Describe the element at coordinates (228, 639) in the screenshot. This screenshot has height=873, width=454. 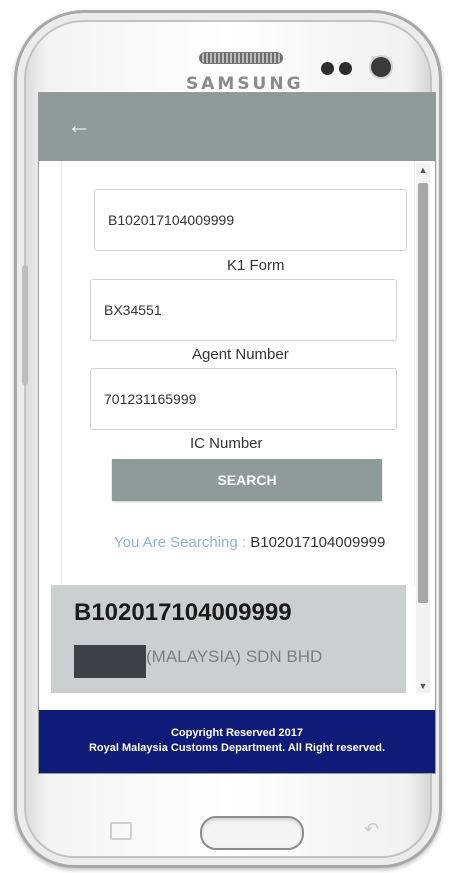
I see `result-card: B102017104009999 (MALAYSIA) SDN BHD` at that location.